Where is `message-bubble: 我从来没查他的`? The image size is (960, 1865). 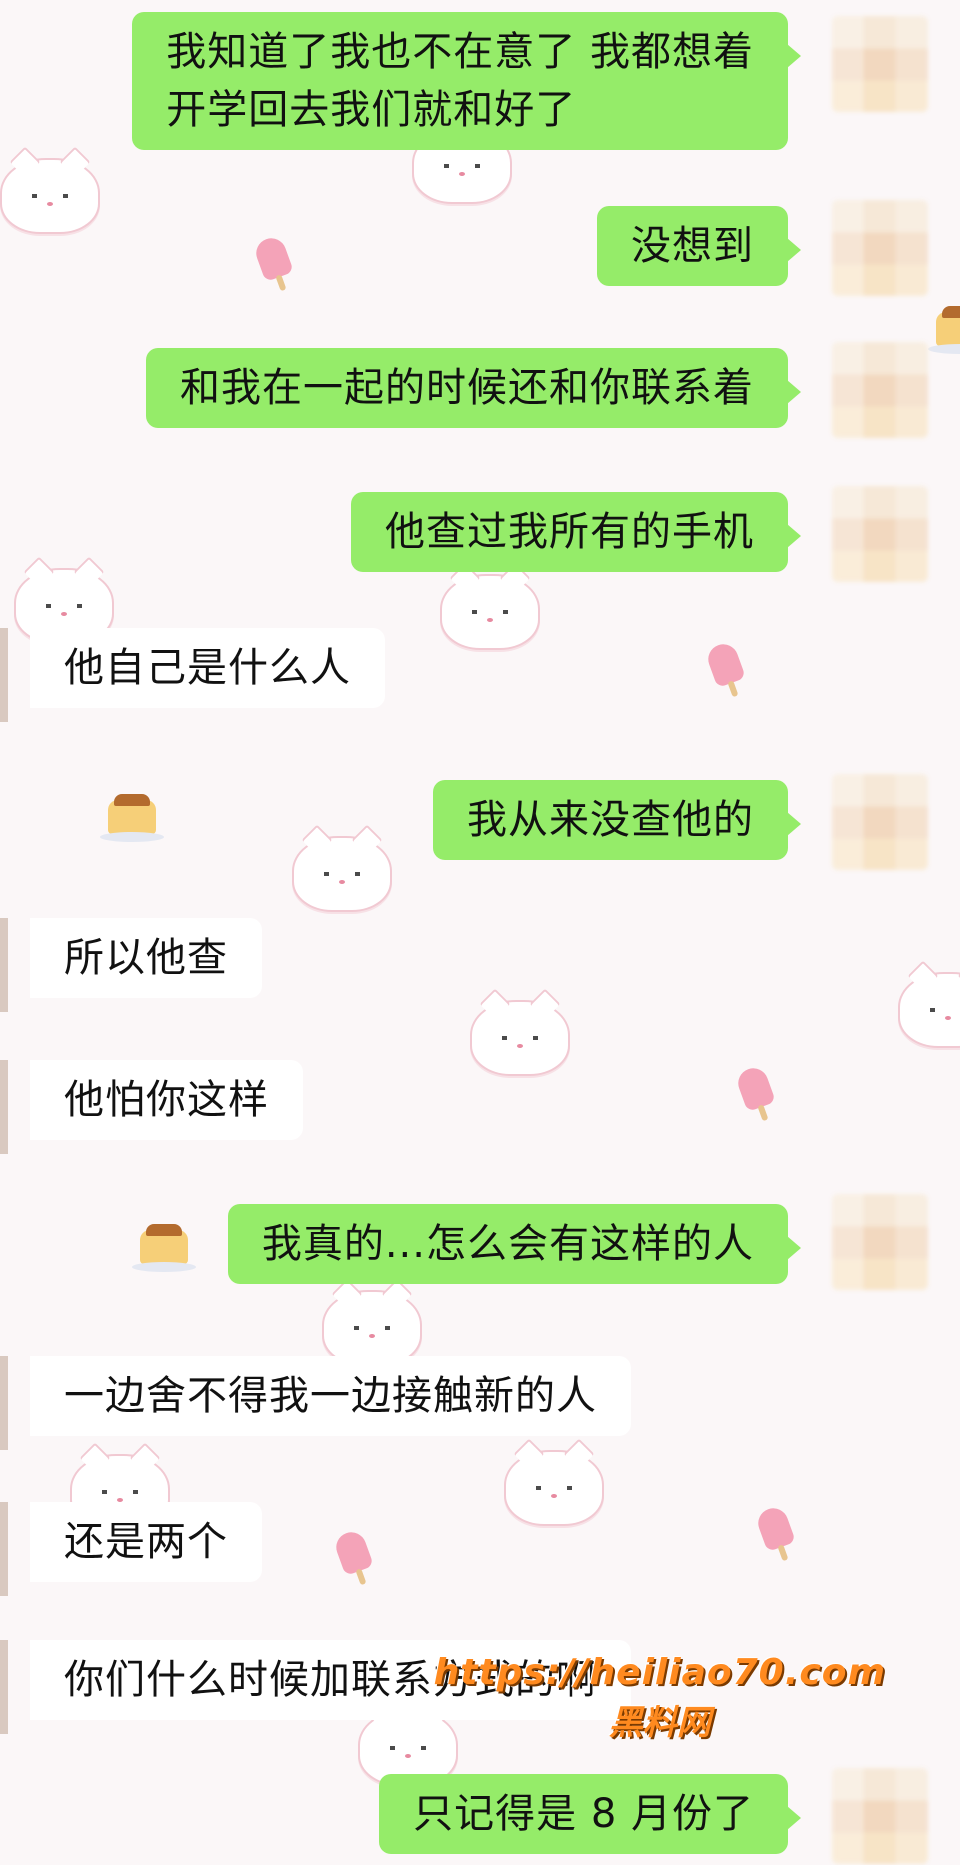
message-bubble: 我从来没查他的 is located at coordinates (617, 820).